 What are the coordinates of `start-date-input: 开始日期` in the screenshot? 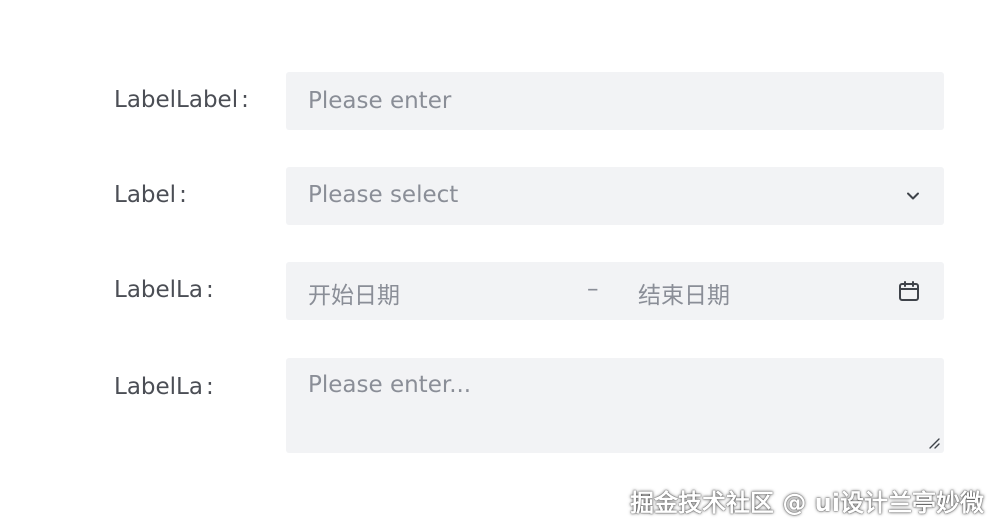 It's located at (354, 293).